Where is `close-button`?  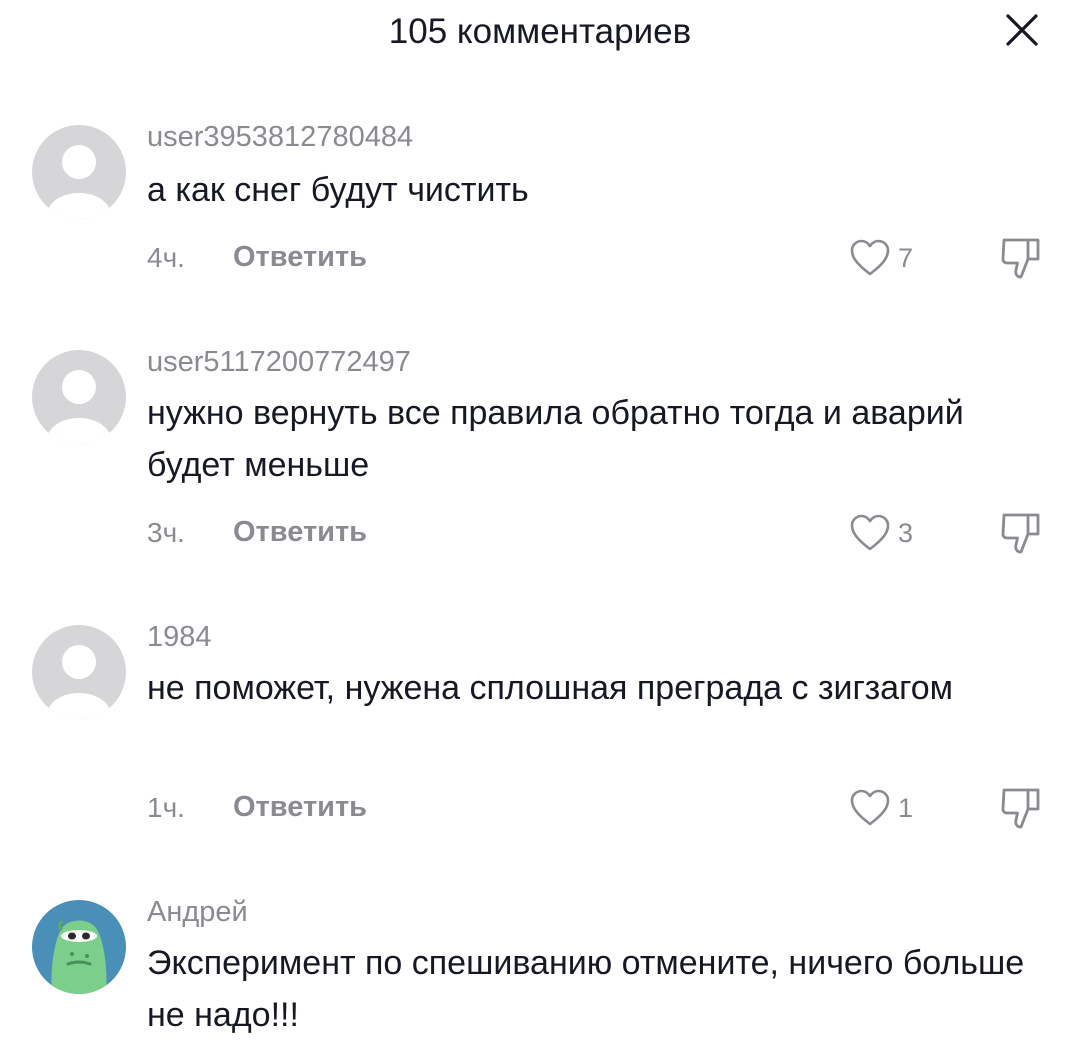 close-button is located at coordinates (1022, 30).